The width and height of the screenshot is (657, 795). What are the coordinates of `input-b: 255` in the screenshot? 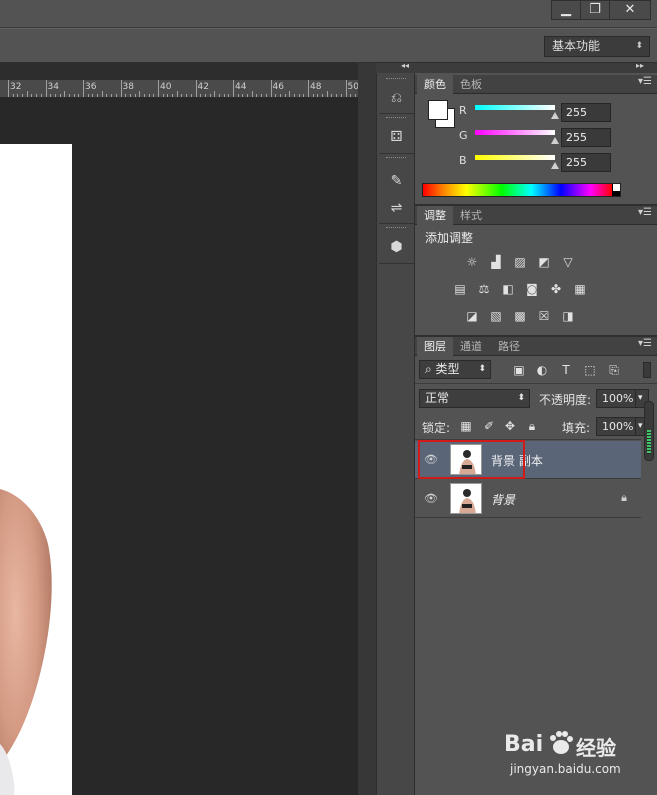 It's located at (586, 162).